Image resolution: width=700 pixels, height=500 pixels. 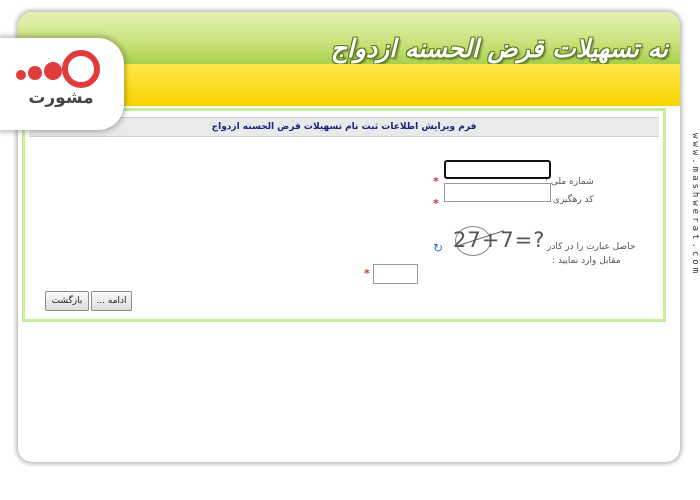 I want to click on captcha-required: *, so click(x=367, y=273).